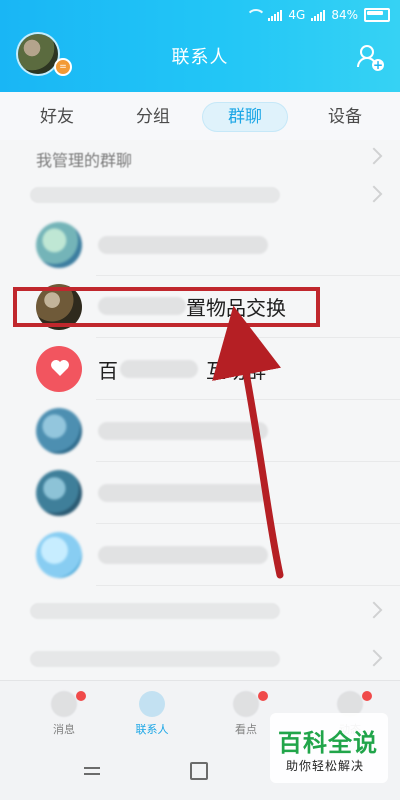  What do you see at coordinates (152, 729) in the screenshot?
I see `nav-label: 联系人` at bounding box center [152, 729].